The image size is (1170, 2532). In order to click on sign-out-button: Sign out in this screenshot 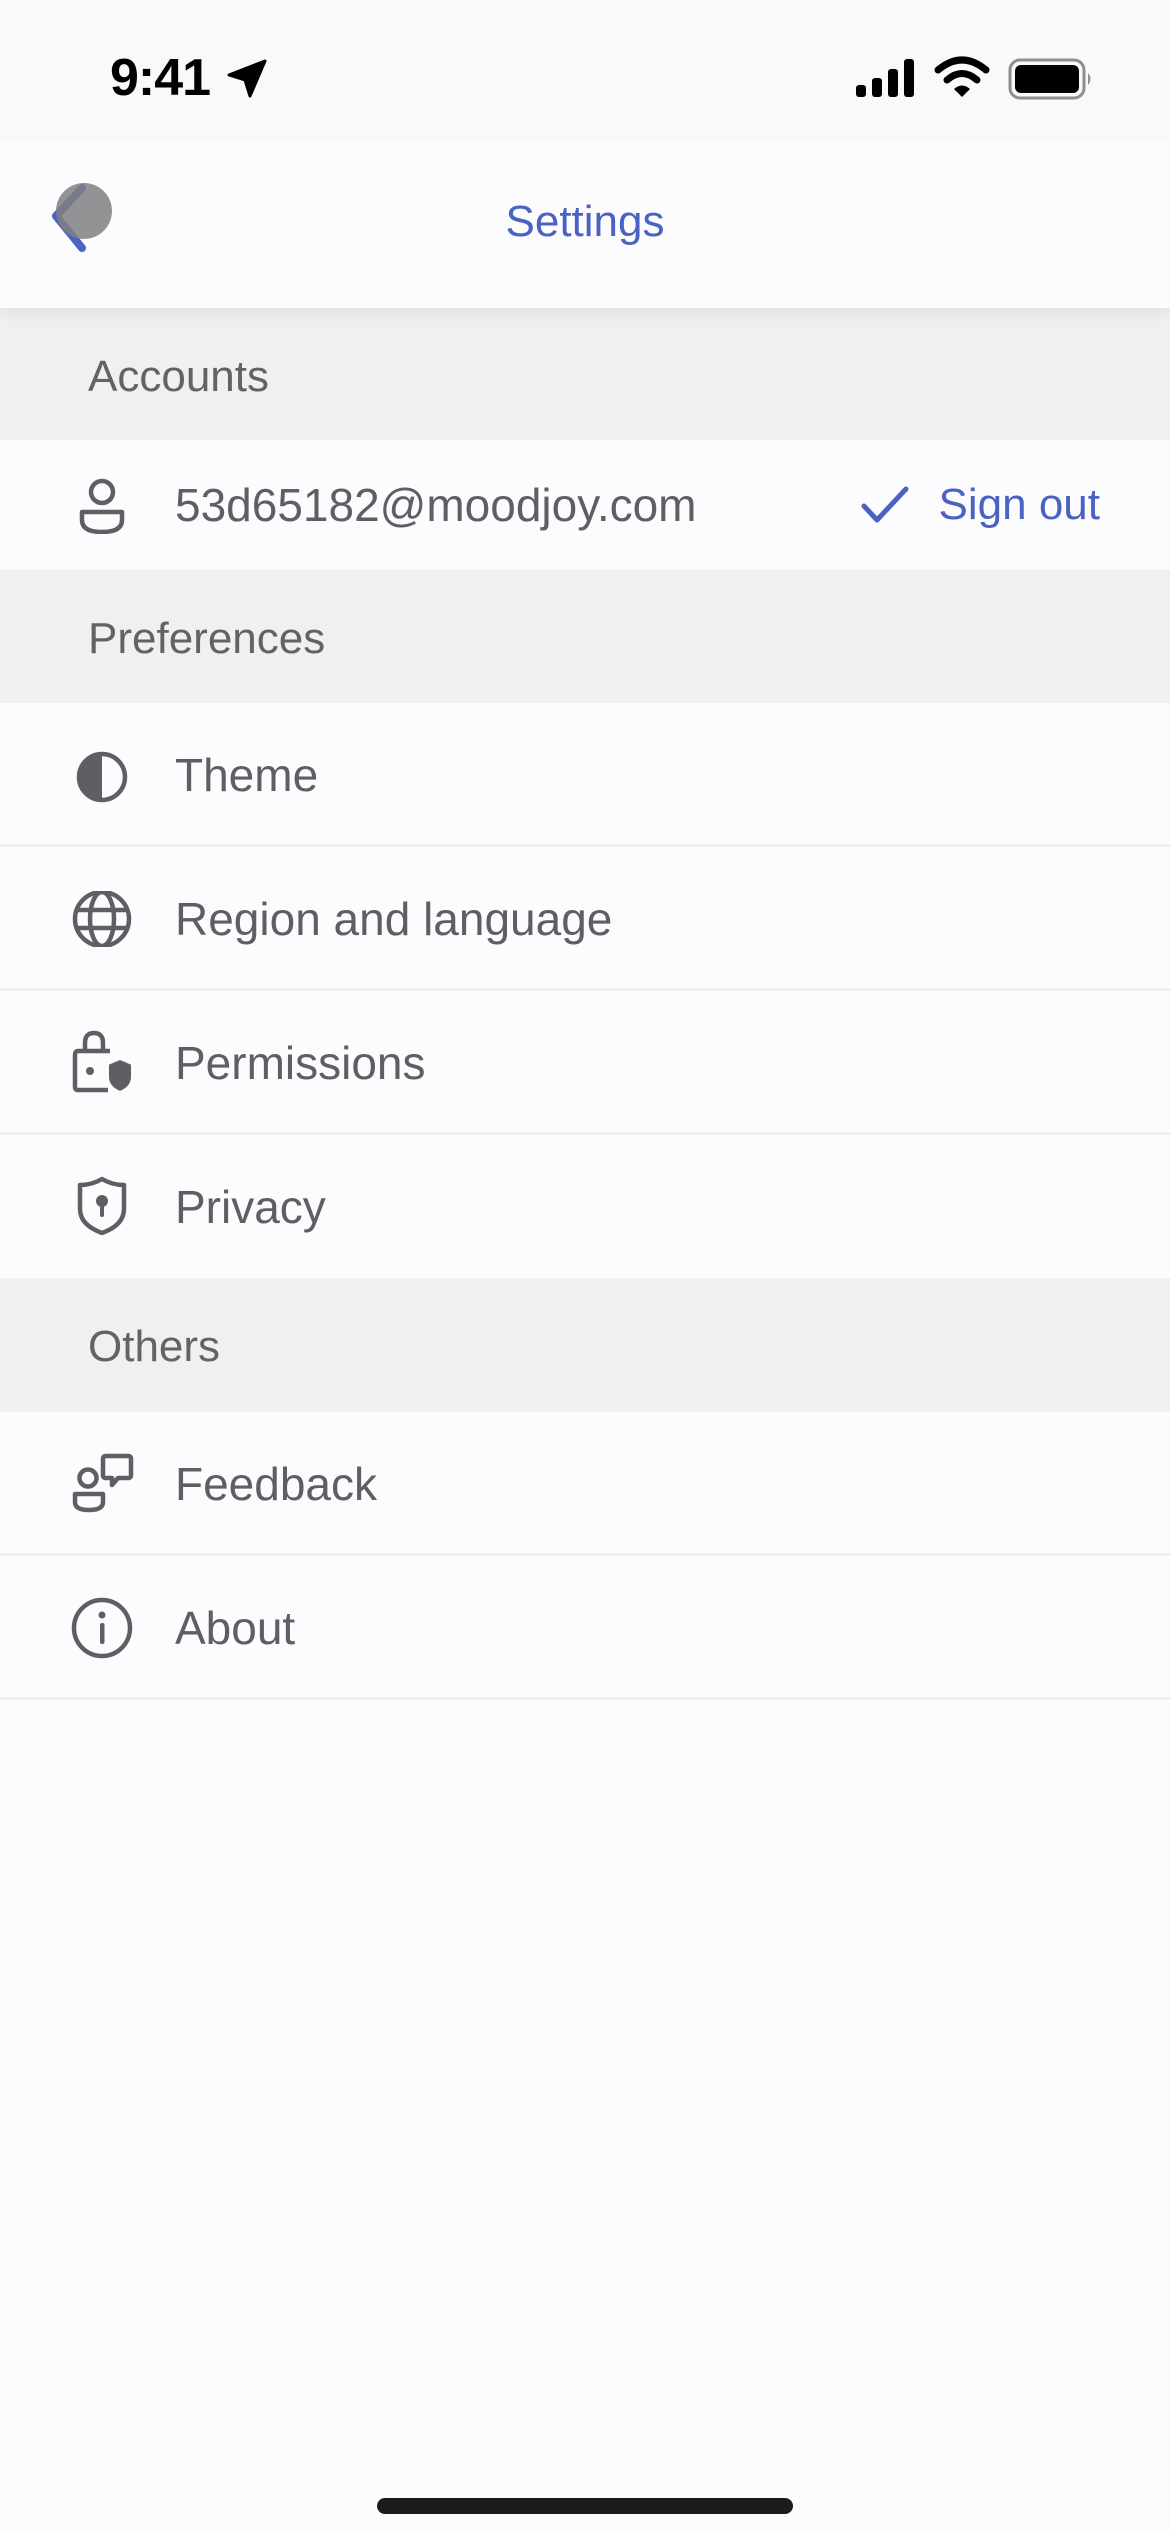, I will do `click(980, 505)`.